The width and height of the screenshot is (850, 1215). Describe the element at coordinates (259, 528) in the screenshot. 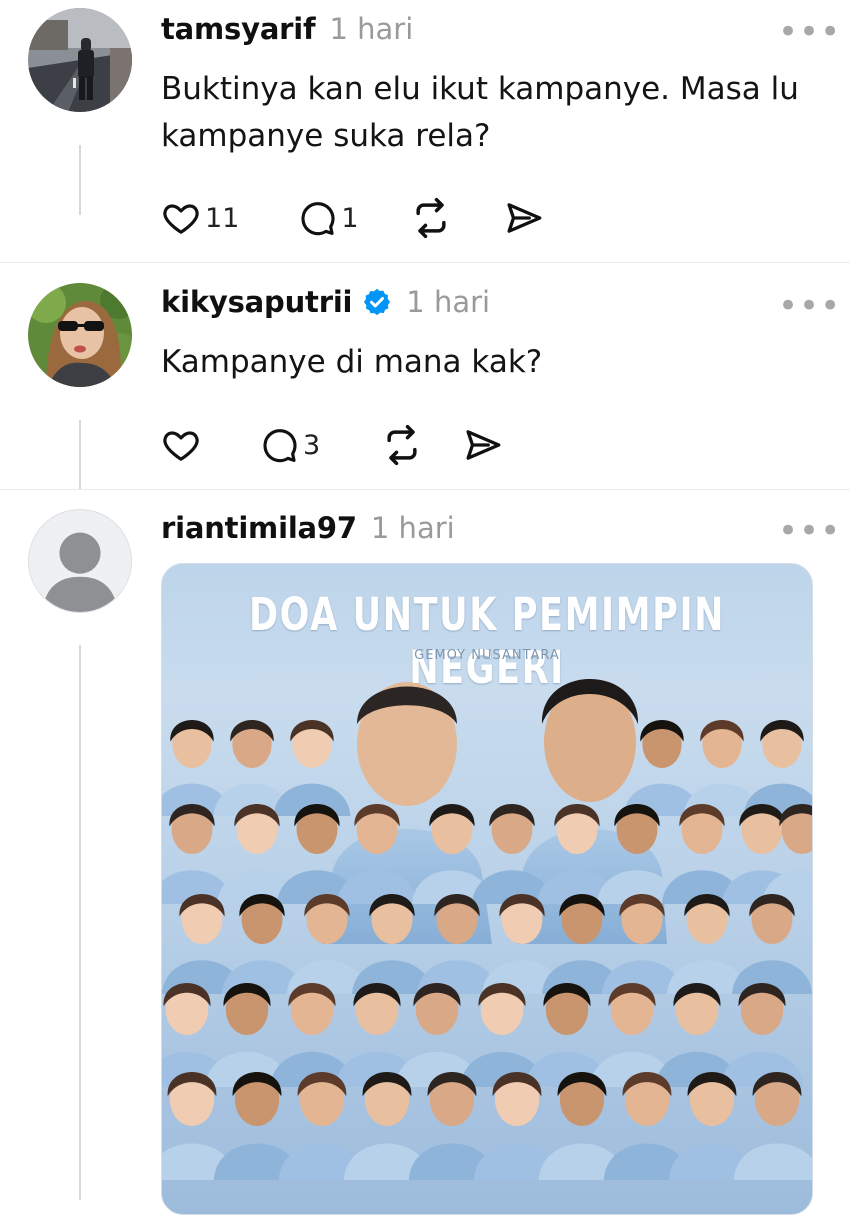

I see `username: riantimila97` at that location.